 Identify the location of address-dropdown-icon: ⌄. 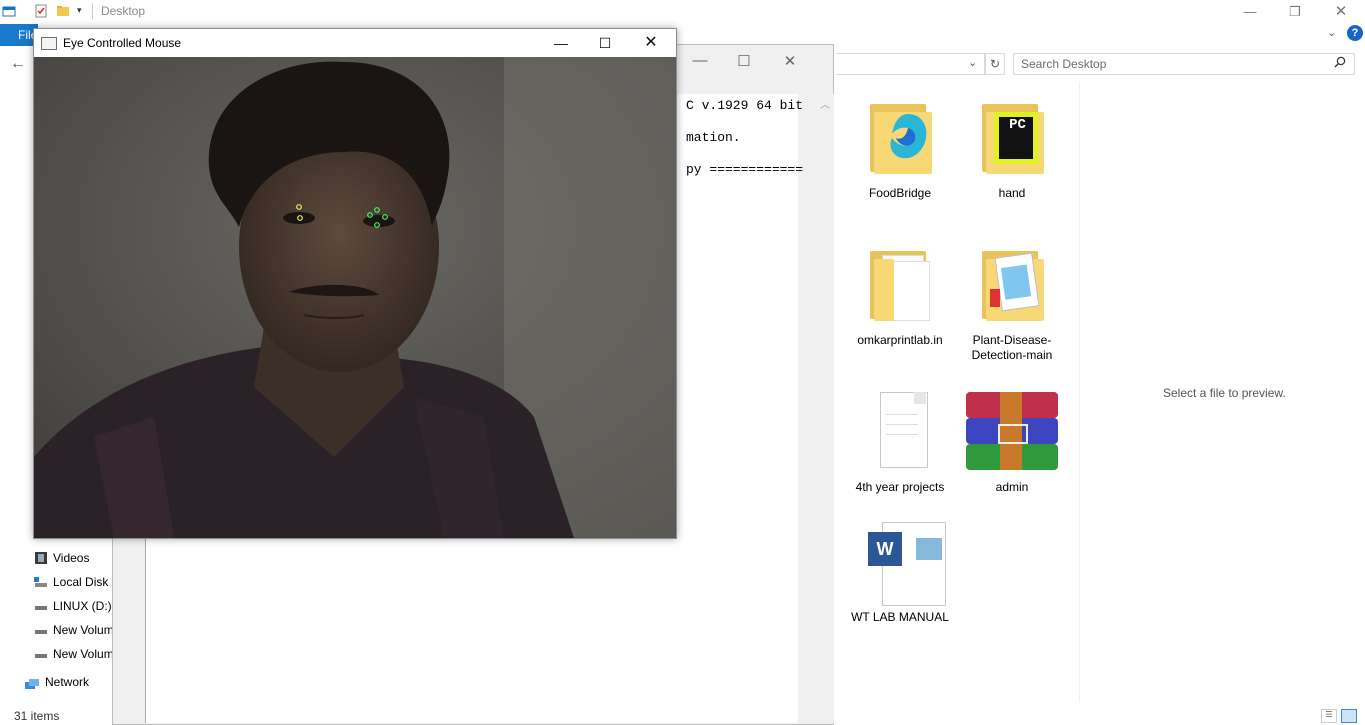
(972, 62).